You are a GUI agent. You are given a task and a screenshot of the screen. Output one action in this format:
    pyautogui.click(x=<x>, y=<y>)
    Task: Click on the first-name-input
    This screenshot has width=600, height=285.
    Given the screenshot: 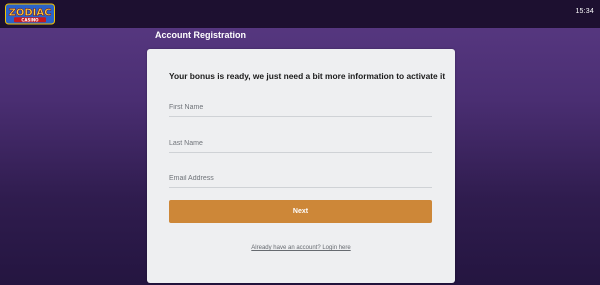 What is the action you would take?
    pyautogui.click(x=300, y=107)
    